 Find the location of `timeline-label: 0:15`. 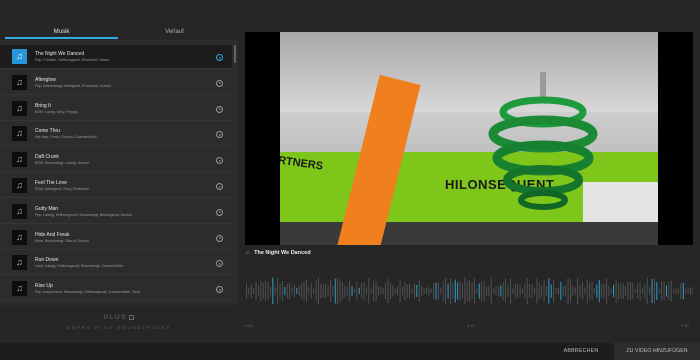

timeline-label: 0:15 is located at coordinates (471, 325).